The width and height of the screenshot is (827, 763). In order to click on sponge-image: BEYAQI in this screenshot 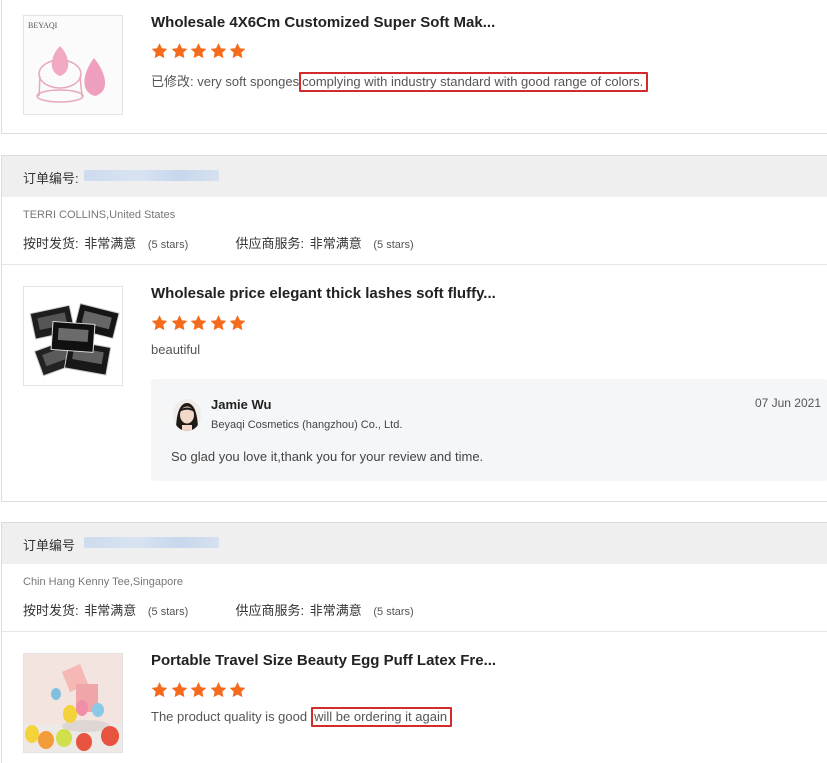, I will do `click(73, 65)`.